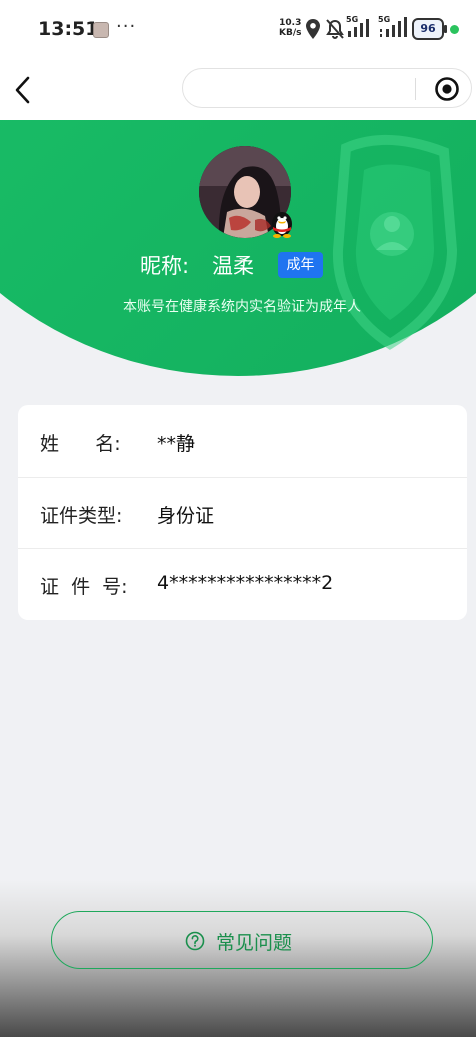  I want to click on more-notifications: ···, so click(126, 26).